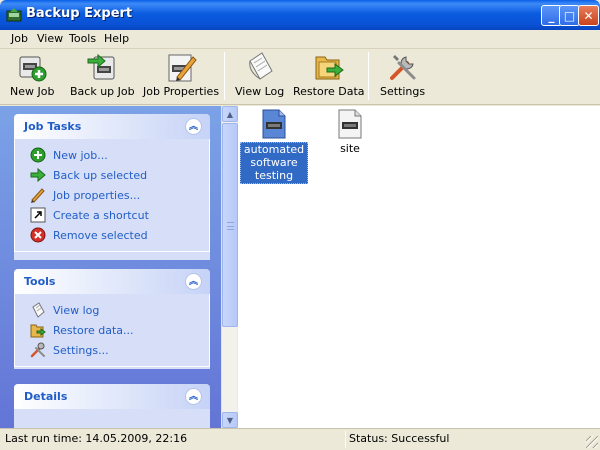 Image resolution: width=600 pixels, height=450 pixels. What do you see at coordinates (329, 68) in the screenshot?
I see `restore-data-icon` at bounding box center [329, 68].